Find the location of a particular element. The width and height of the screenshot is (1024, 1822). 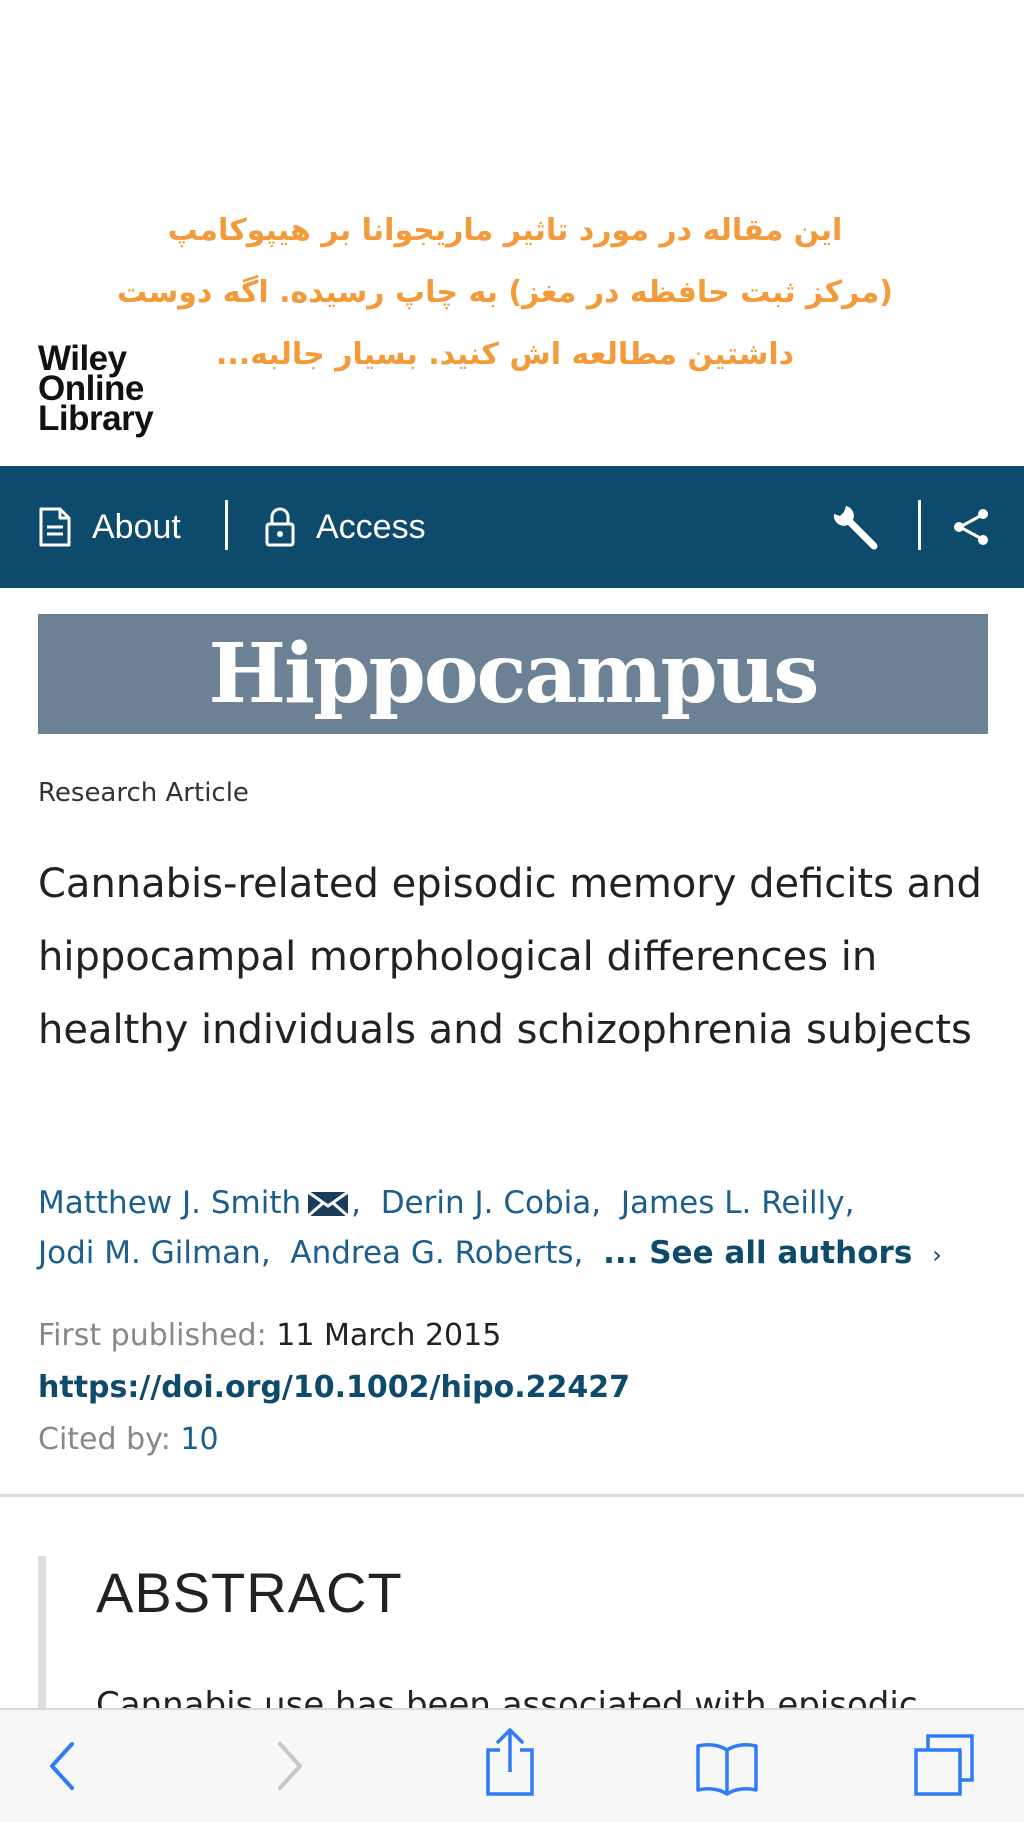

author-link: James L. Reilly is located at coordinates (733, 1203).